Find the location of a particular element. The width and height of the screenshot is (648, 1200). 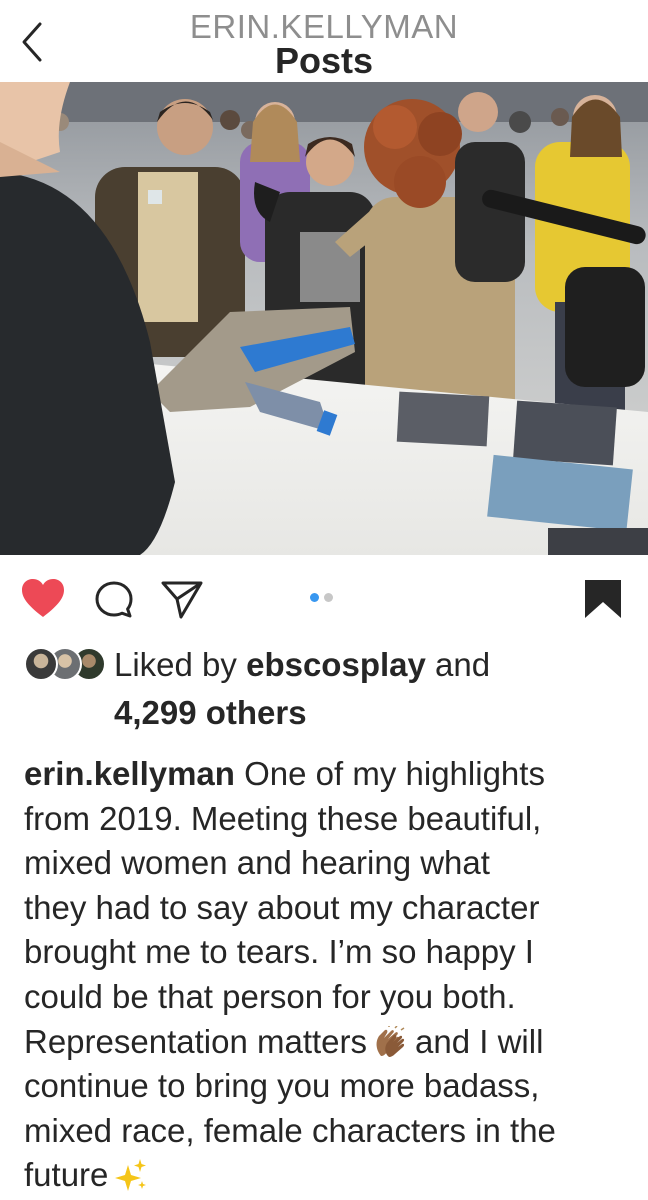

like-button is located at coordinates (43, 598).